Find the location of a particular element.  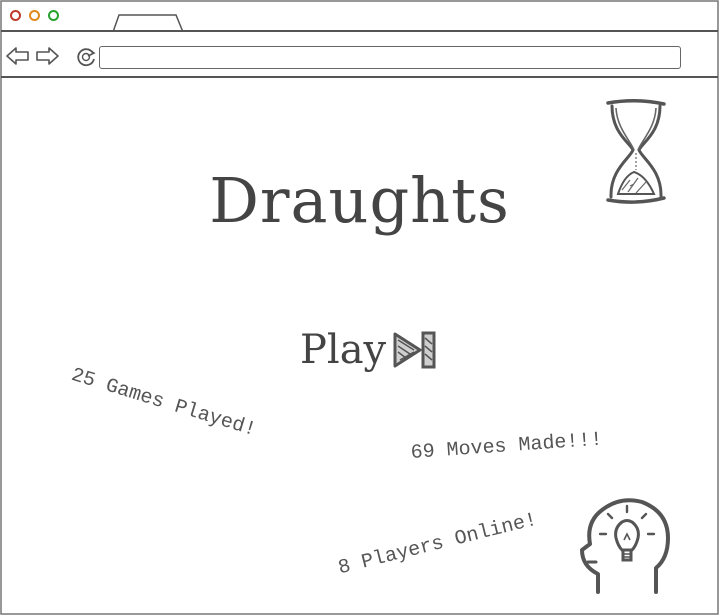

close-window-button is located at coordinates (15, 15).